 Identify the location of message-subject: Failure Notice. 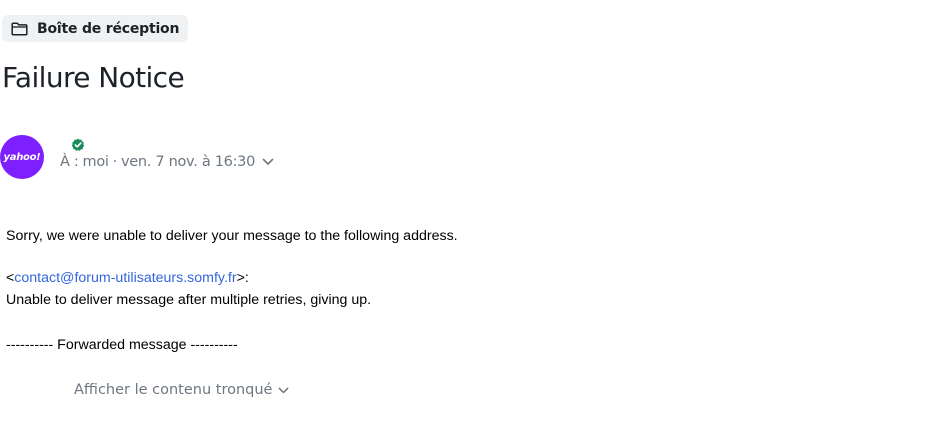
(93, 77).